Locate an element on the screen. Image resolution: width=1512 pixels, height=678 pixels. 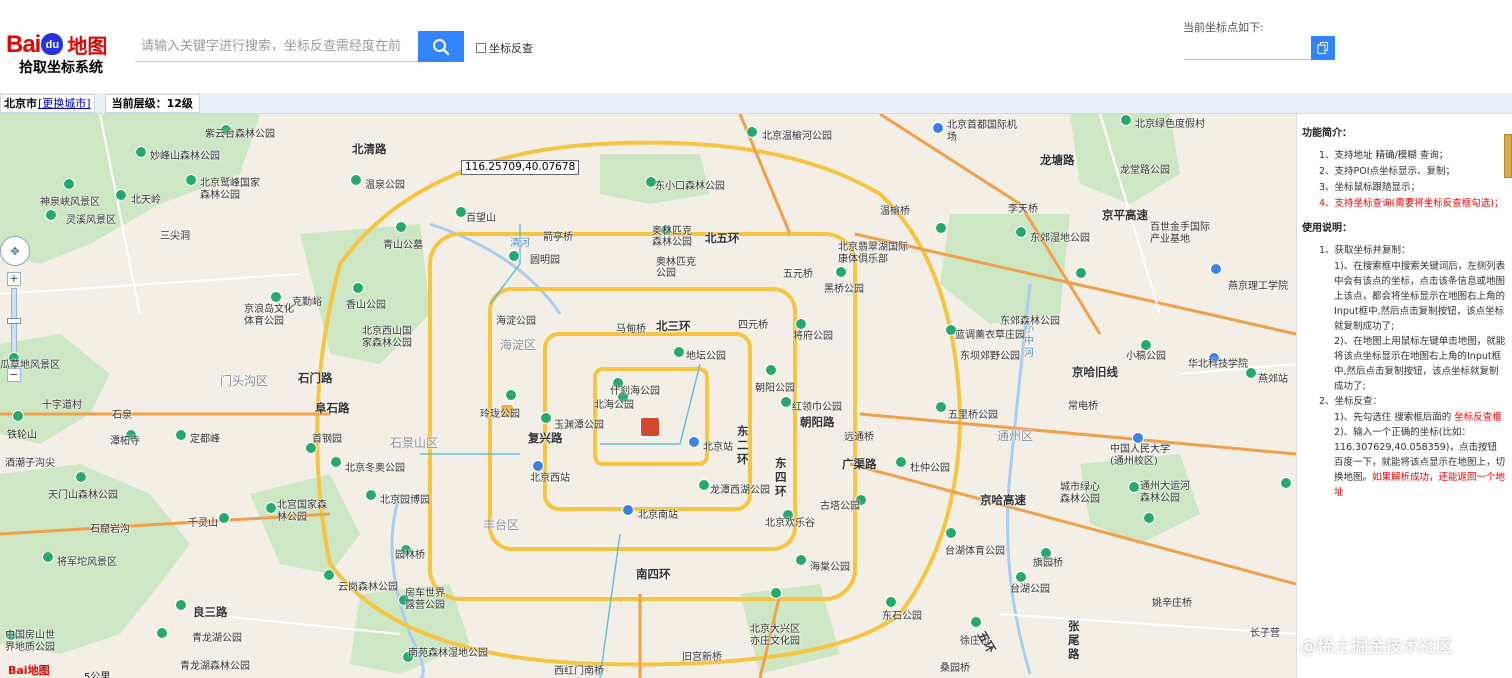
map-label: 五元桥 is located at coordinates (798, 274).